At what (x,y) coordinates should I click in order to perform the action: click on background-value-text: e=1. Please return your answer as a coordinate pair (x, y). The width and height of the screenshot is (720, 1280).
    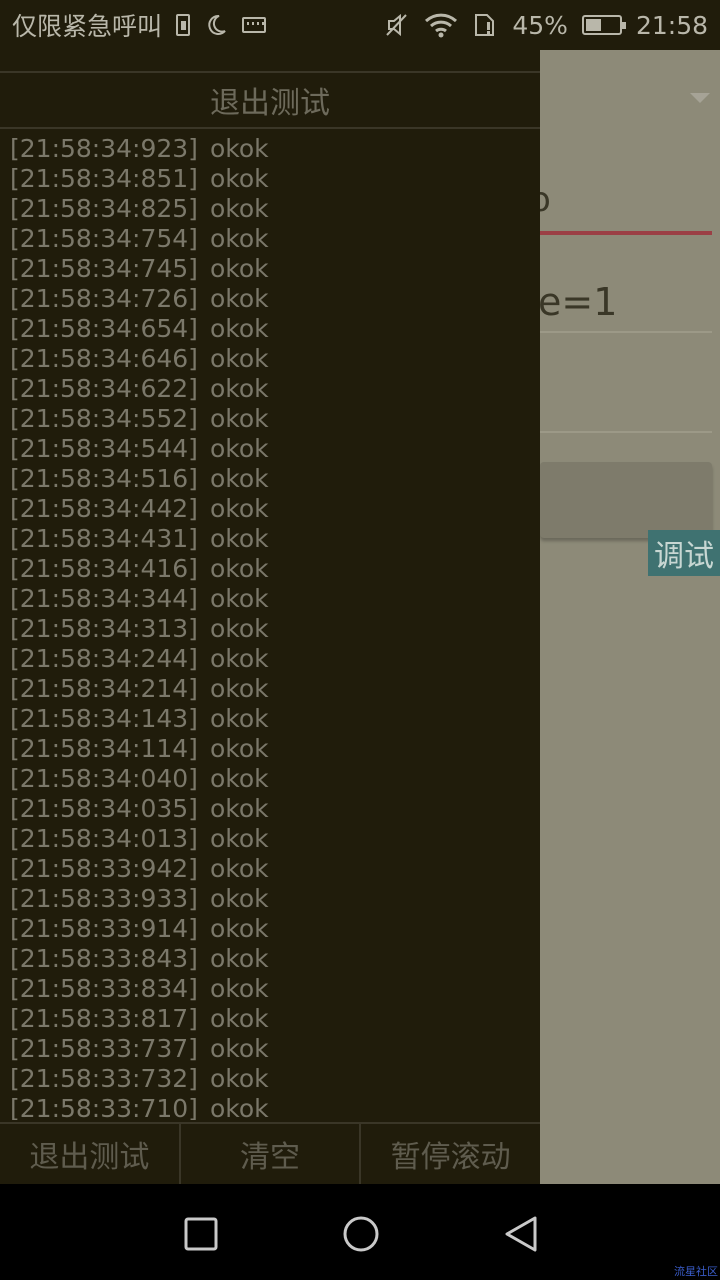
    Looking at the image, I should click on (578, 302).